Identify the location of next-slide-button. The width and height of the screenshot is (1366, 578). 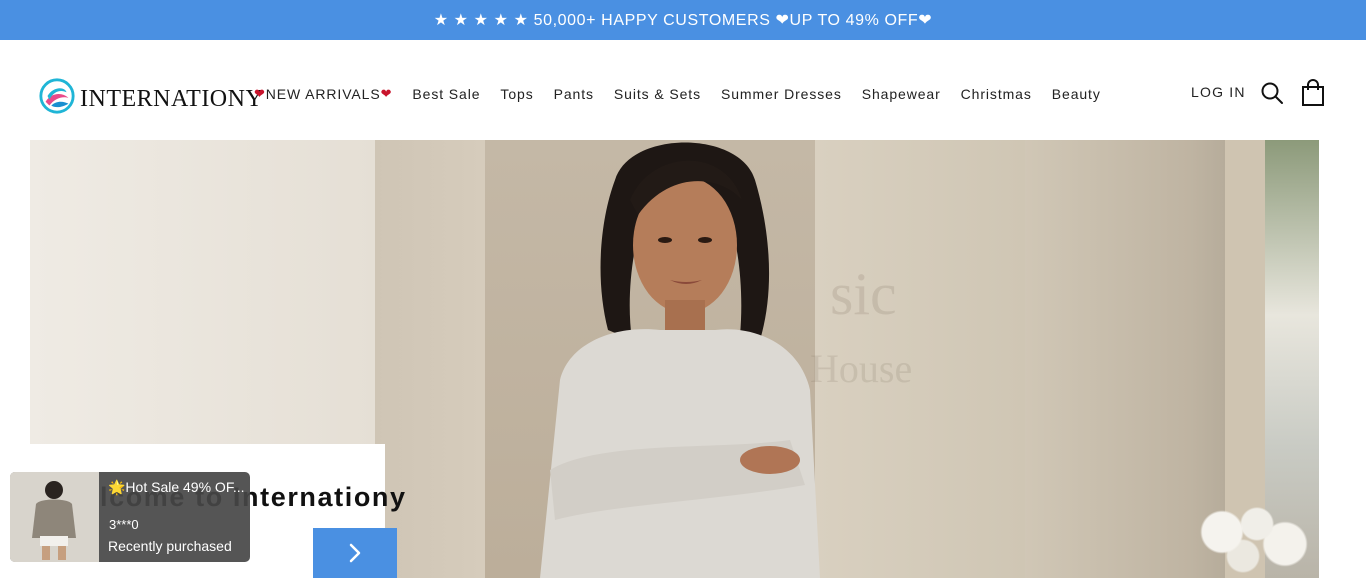
(355, 553).